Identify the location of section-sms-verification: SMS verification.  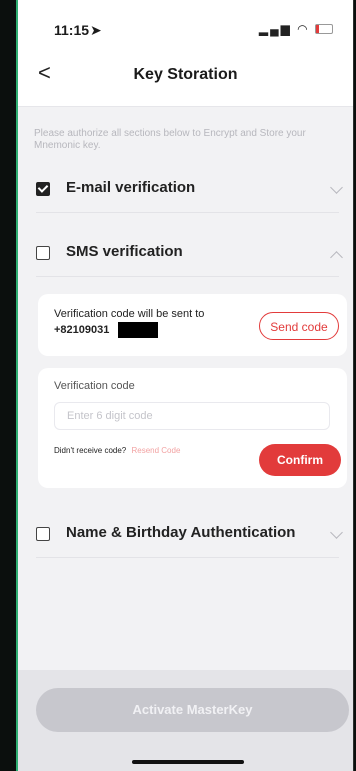
(185, 253).